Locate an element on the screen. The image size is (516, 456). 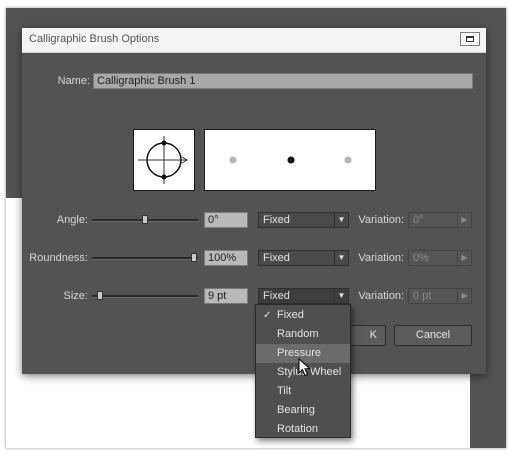
roundness-mode-select: Fixed ▼ is located at coordinates (303, 258).